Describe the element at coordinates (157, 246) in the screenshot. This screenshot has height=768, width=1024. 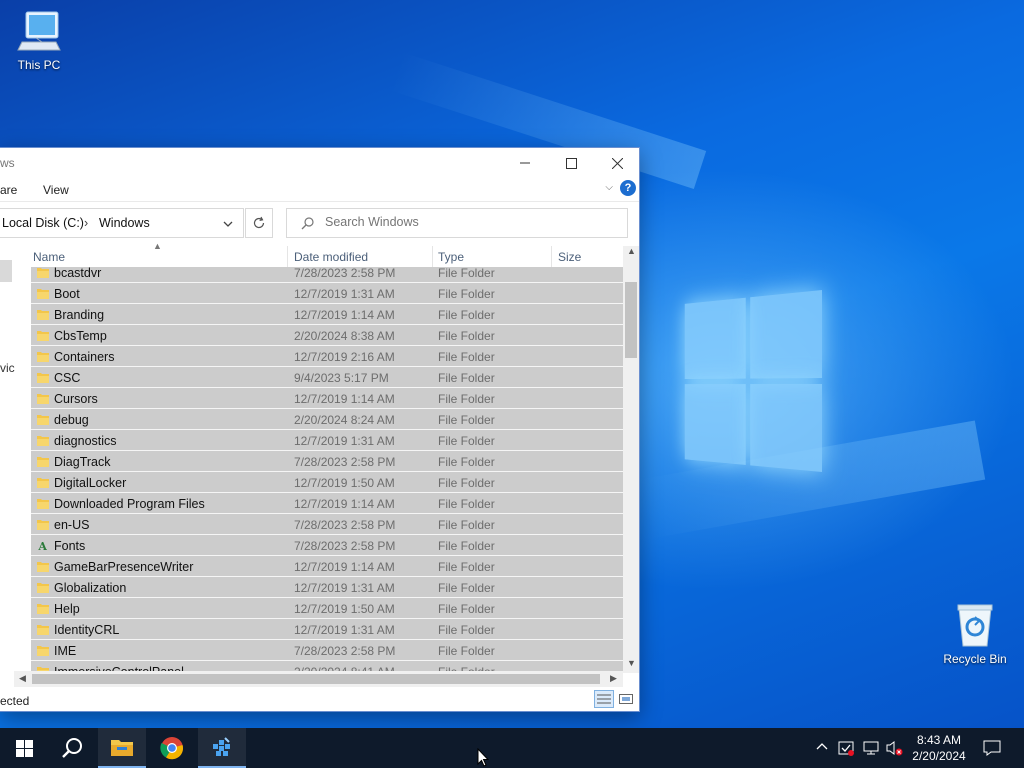
I see `sort-ascending-icon: ▲` at that location.